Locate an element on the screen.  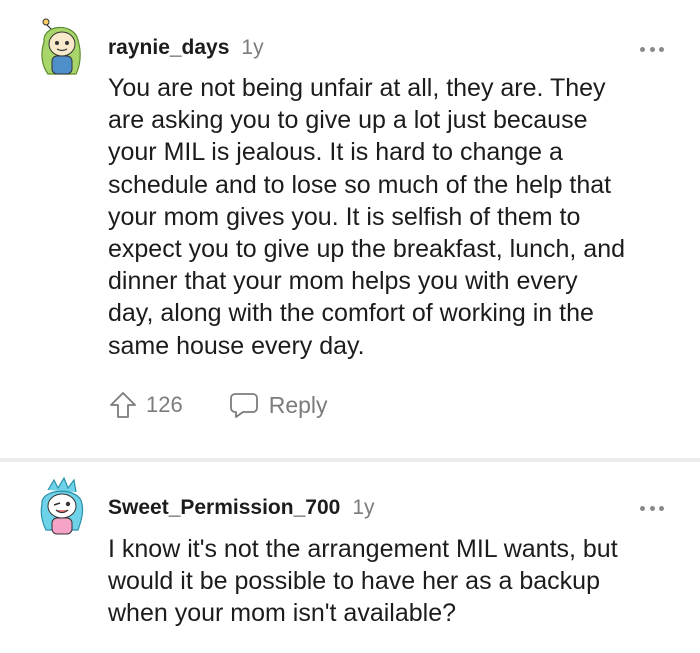
avatar is located at coordinates (62, 507).